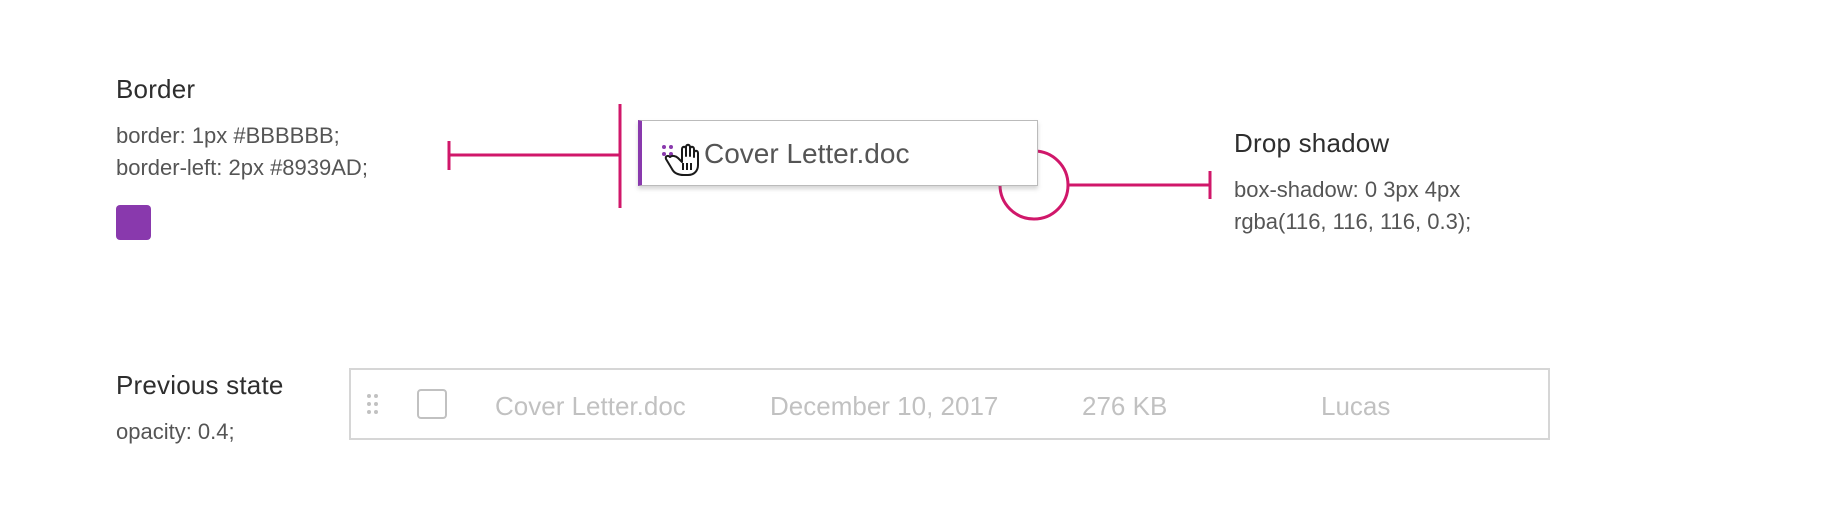  Describe the element at coordinates (432, 404) in the screenshot. I see `row-checkbox` at that location.